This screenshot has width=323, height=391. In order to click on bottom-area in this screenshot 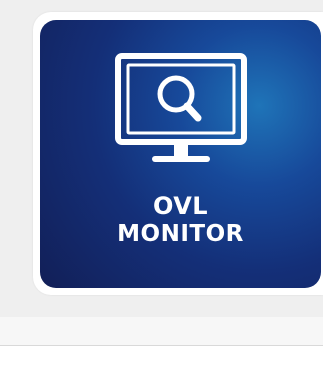, I will do `click(161, 368)`.